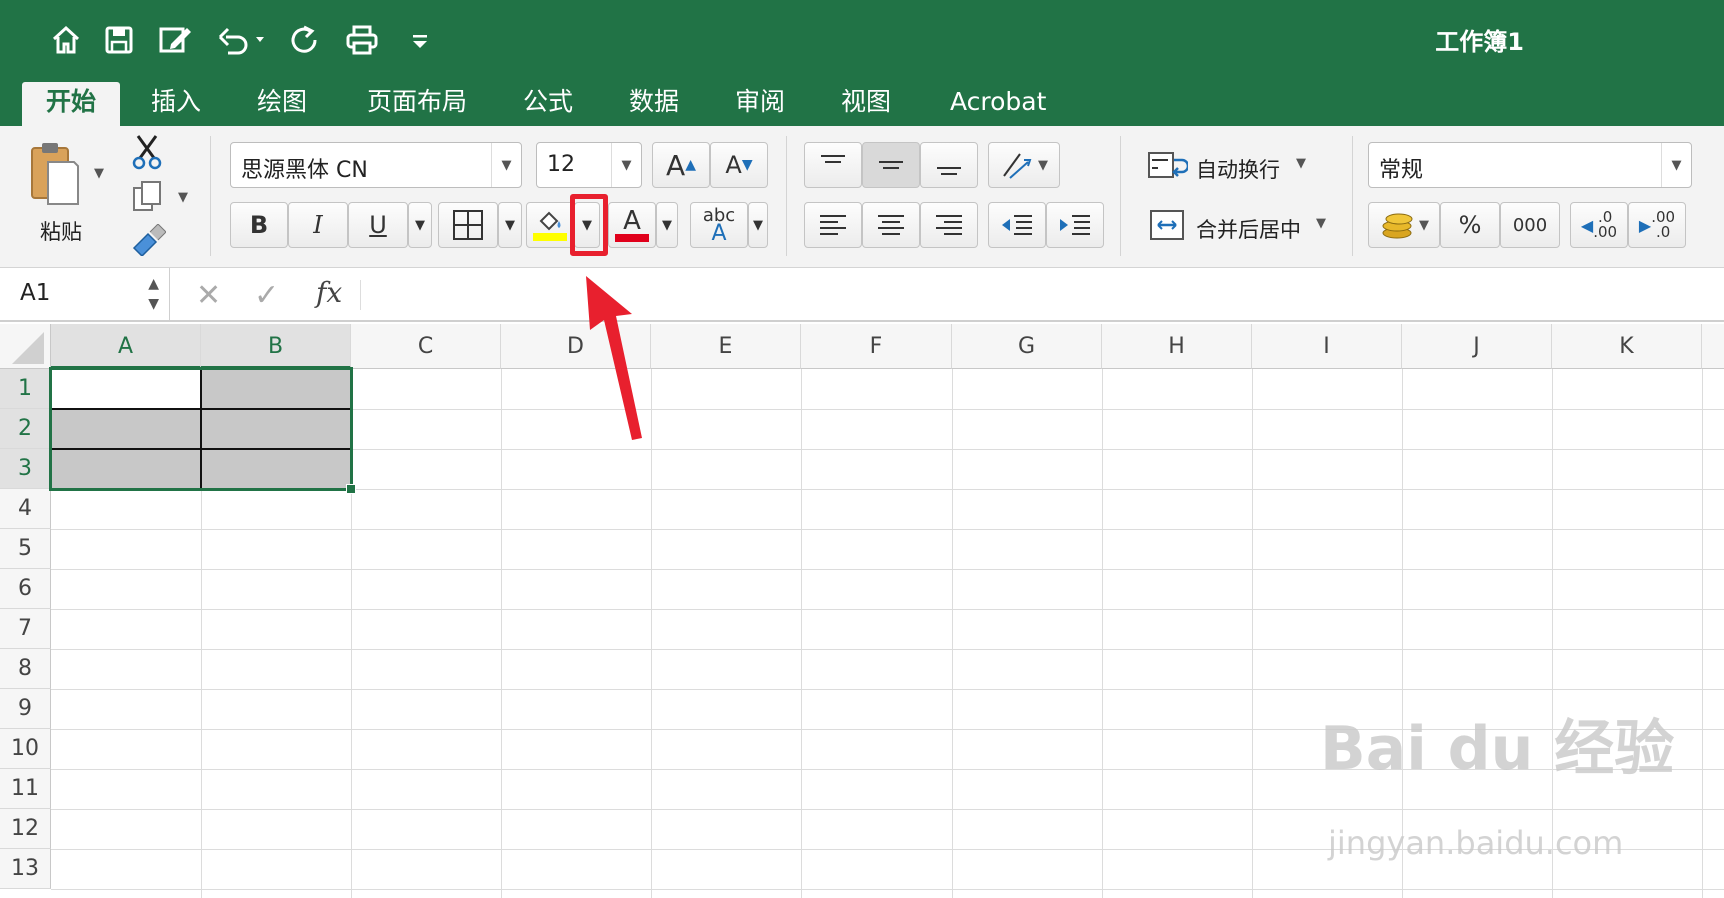  I want to click on italic-button: I, so click(318, 225).